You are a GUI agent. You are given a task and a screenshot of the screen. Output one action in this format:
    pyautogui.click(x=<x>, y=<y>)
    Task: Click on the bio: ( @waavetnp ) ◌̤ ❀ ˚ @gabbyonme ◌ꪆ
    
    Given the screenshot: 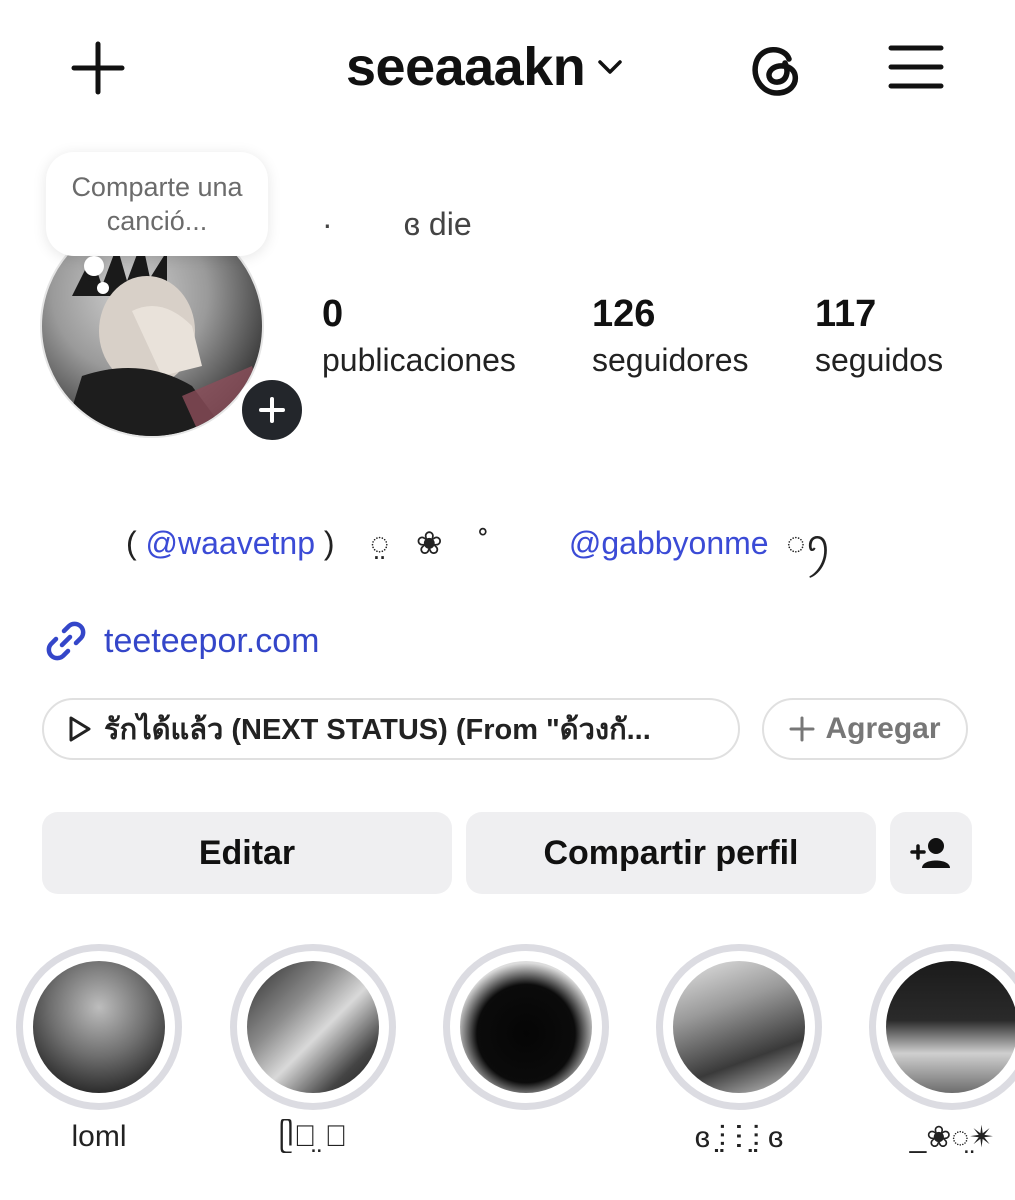 What is the action you would take?
    pyautogui.click(x=478, y=545)
    